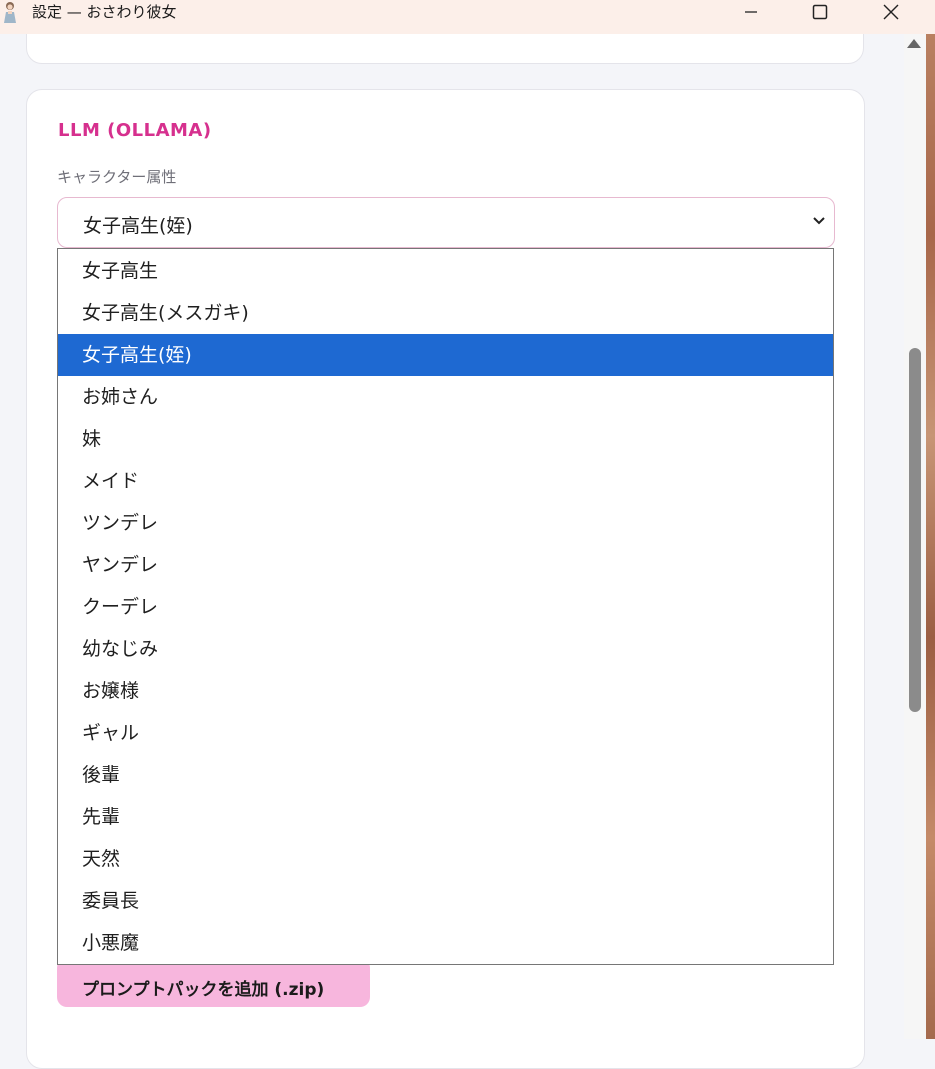 This screenshot has width=935, height=1069. What do you see at coordinates (104, 12) in the screenshot?
I see `window-title: 設定 — おさわり彼女` at bounding box center [104, 12].